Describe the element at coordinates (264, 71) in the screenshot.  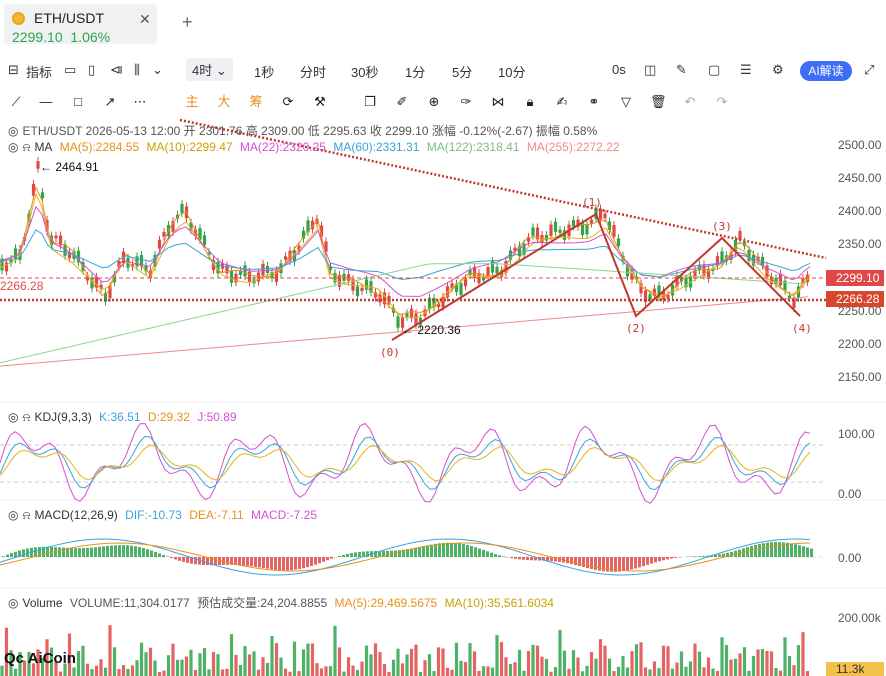
I see `interval-1s: 1秒` at that location.